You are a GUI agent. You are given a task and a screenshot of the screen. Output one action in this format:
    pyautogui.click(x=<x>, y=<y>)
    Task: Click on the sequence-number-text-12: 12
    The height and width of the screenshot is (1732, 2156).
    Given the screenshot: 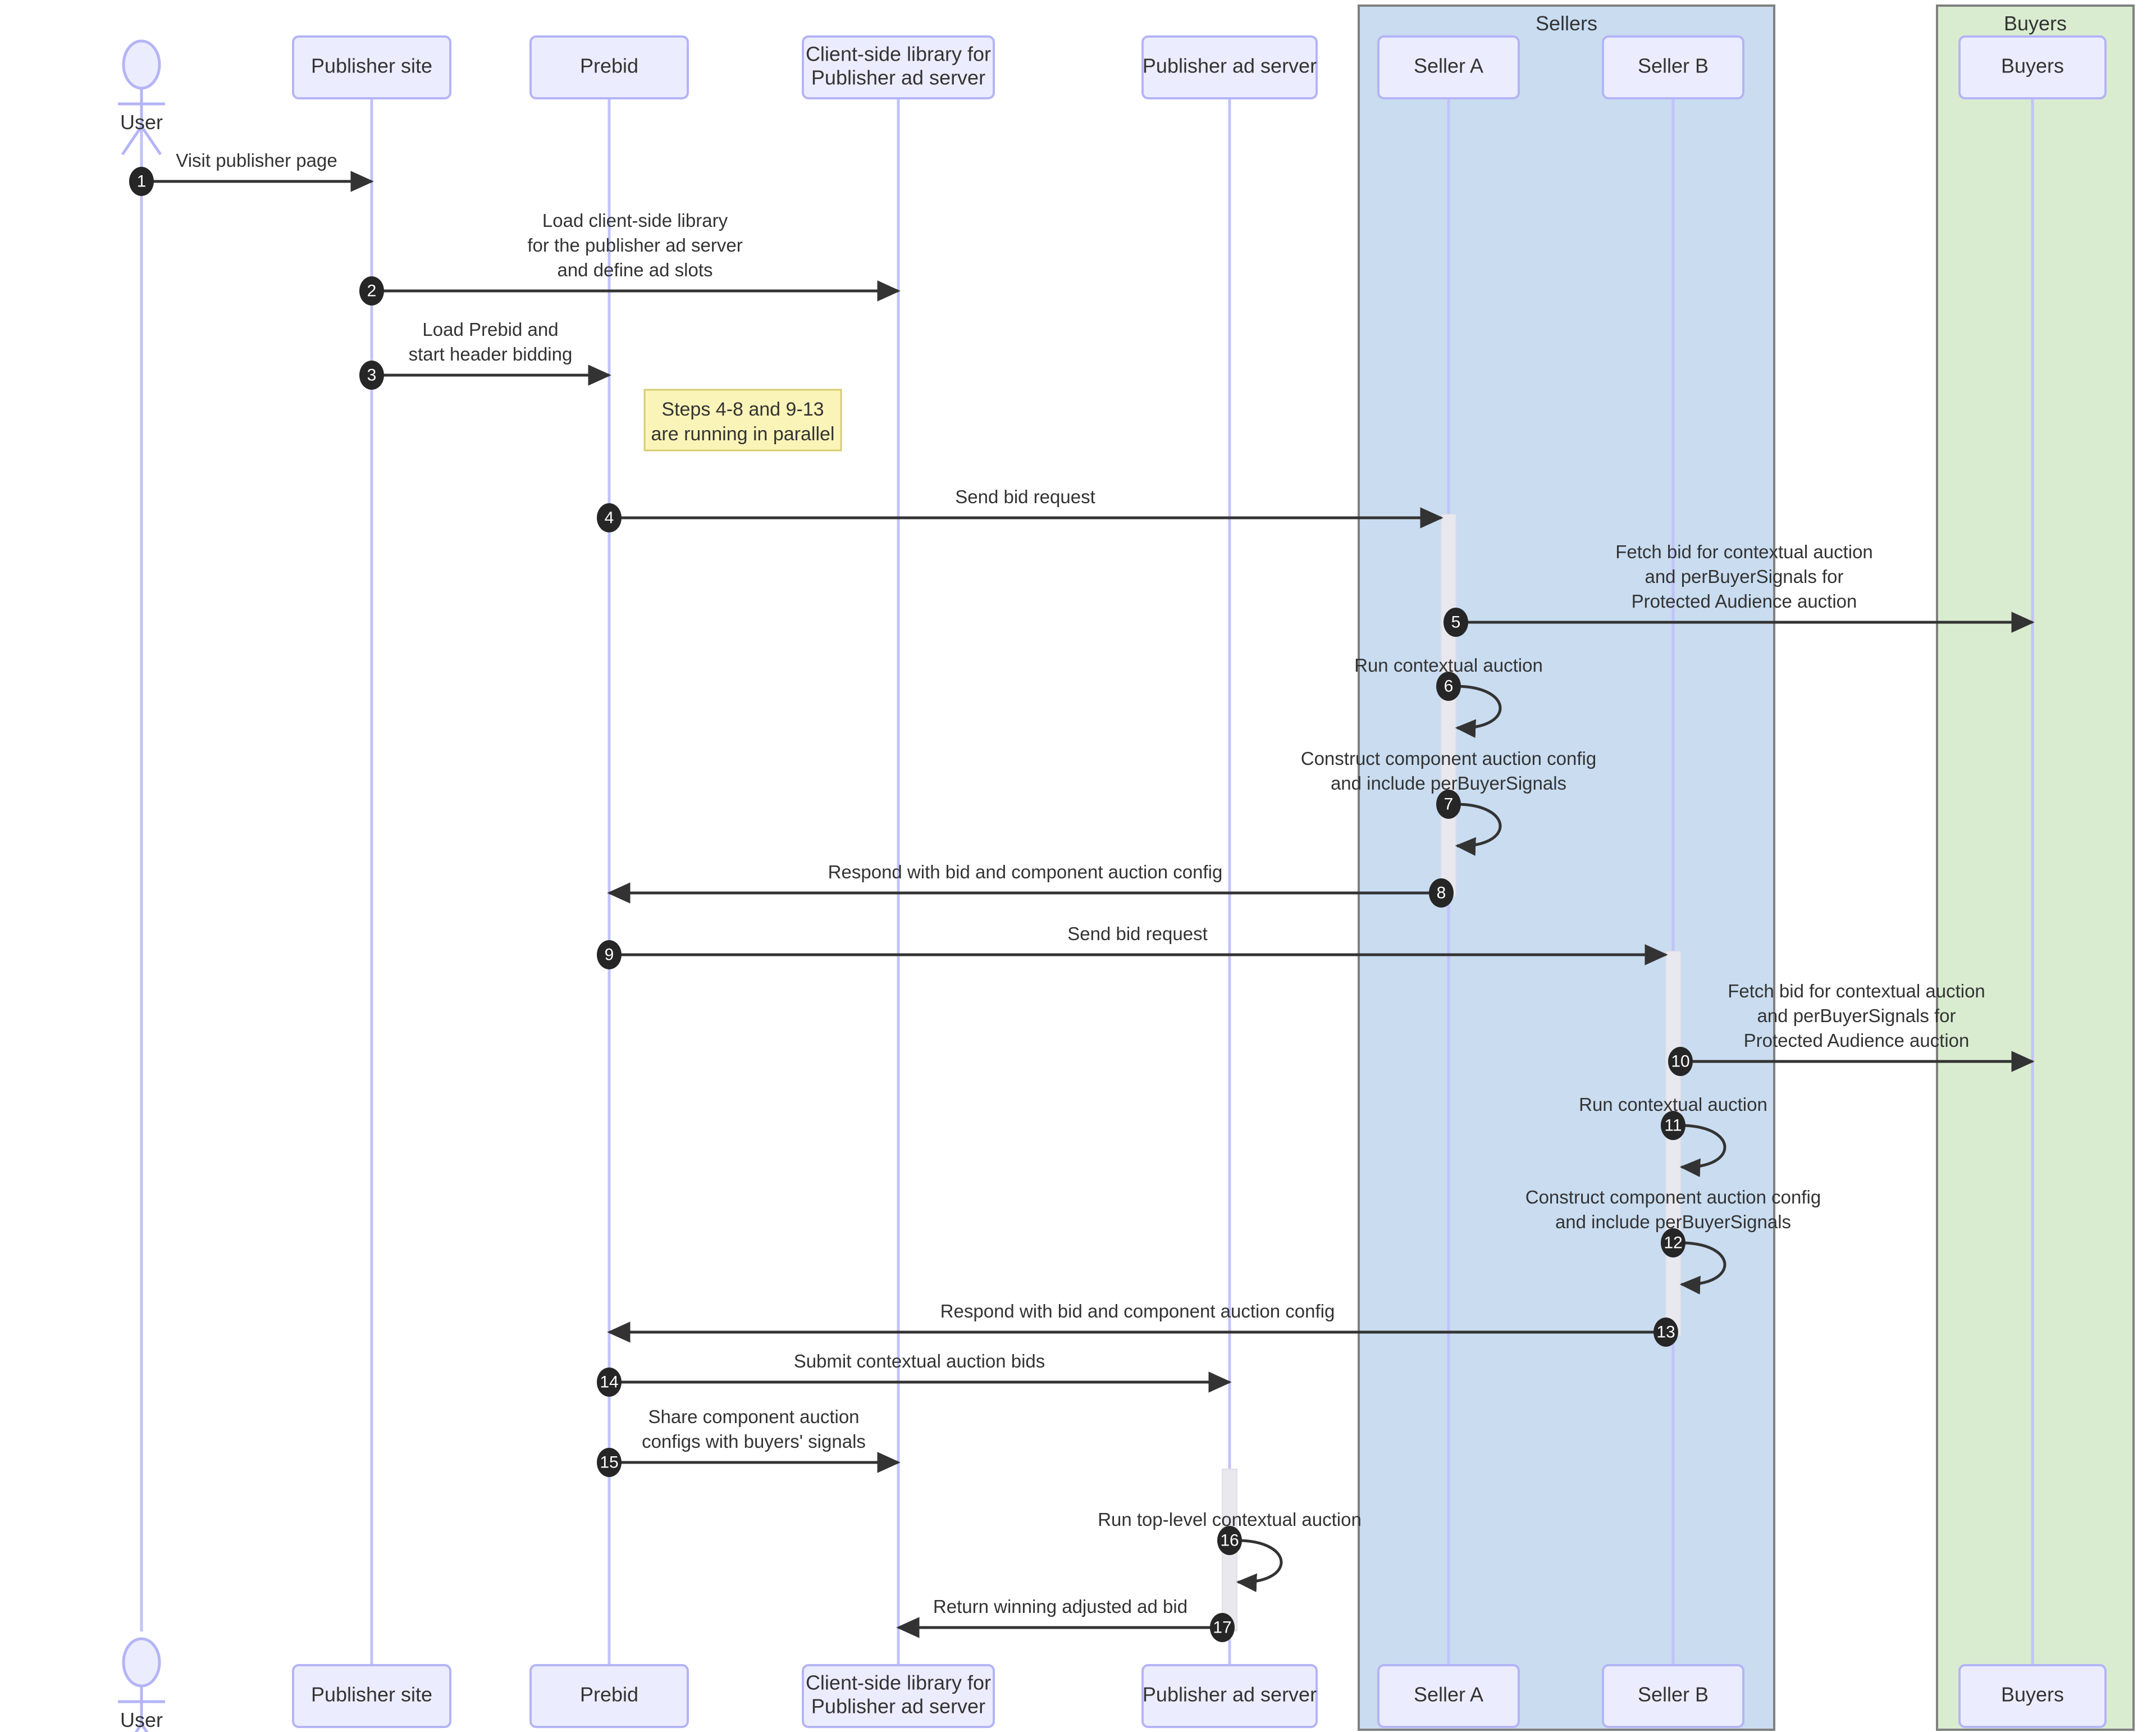 What is the action you would take?
    pyautogui.click(x=1673, y=1243)
    